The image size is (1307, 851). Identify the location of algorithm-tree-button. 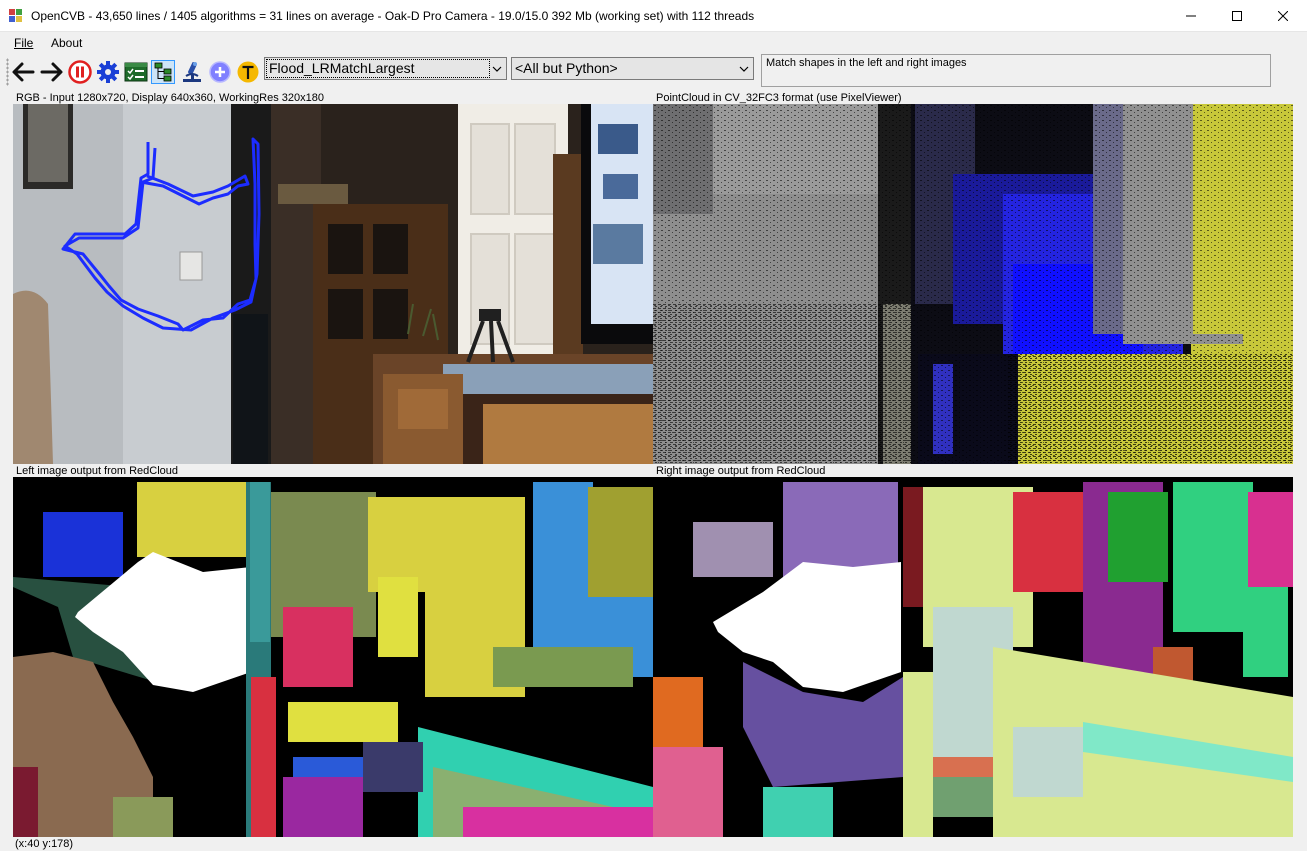
(163, 72).